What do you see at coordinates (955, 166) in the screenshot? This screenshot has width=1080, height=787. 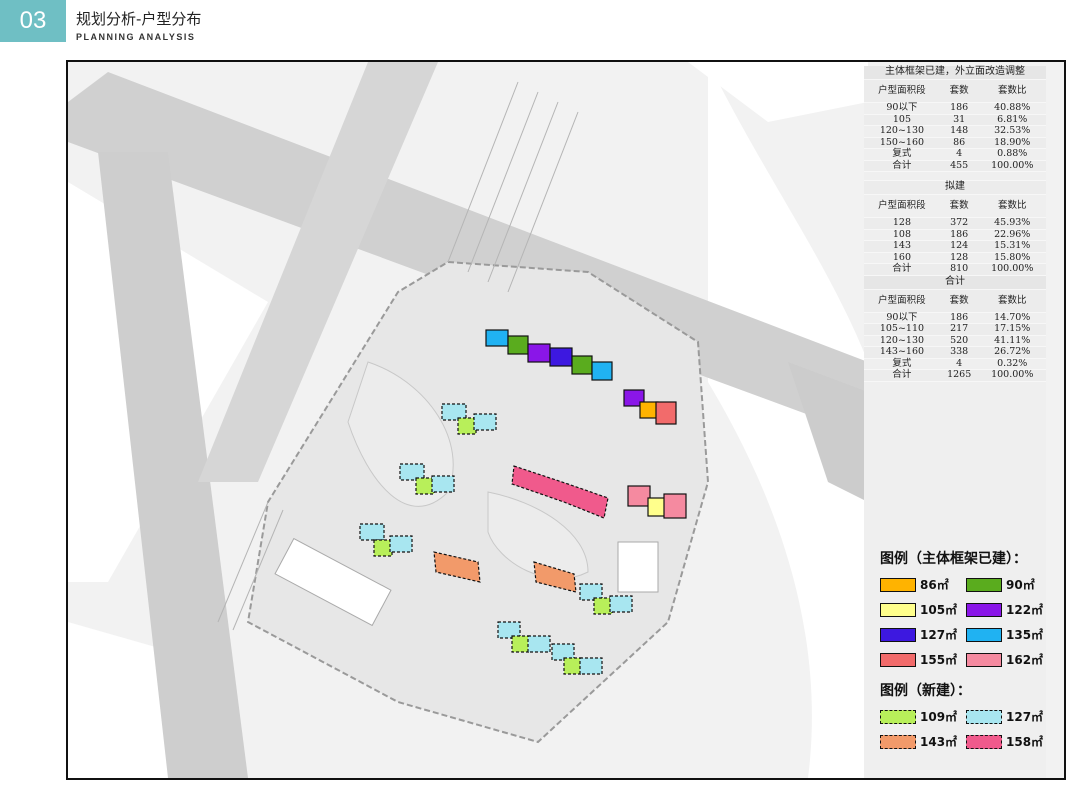 I see `table-row: 合计 455 100.00%` at bounding box center [955, 166].